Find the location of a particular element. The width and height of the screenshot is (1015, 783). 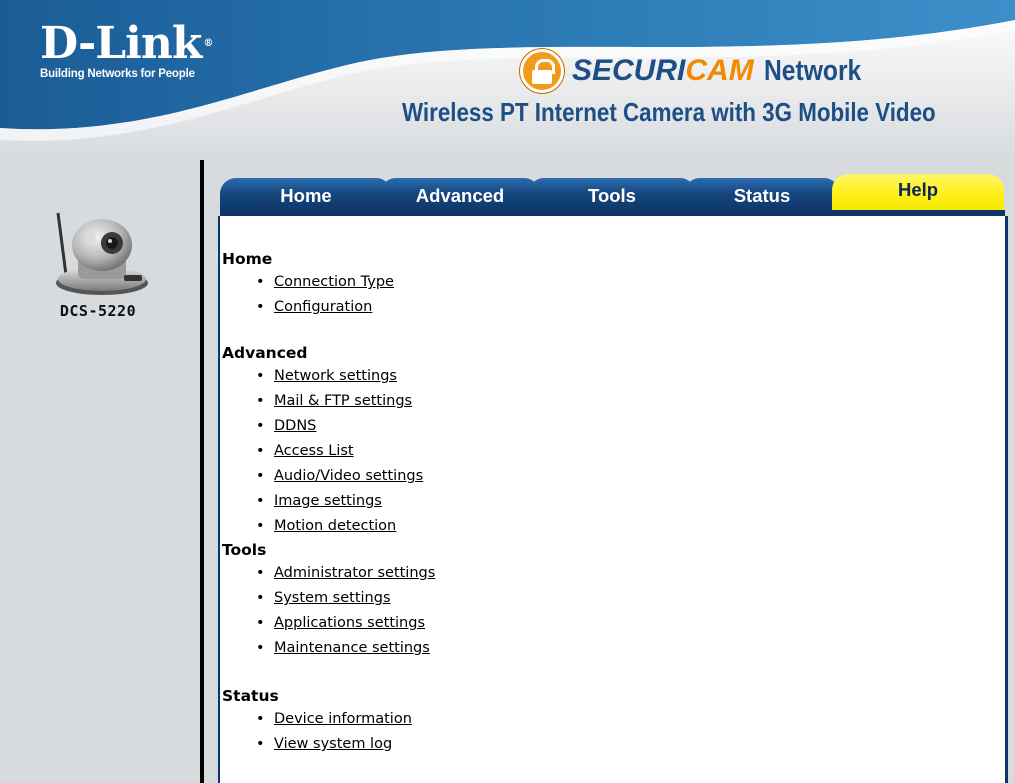

link-configuration: Configuration is located at coordinates (323, 307).